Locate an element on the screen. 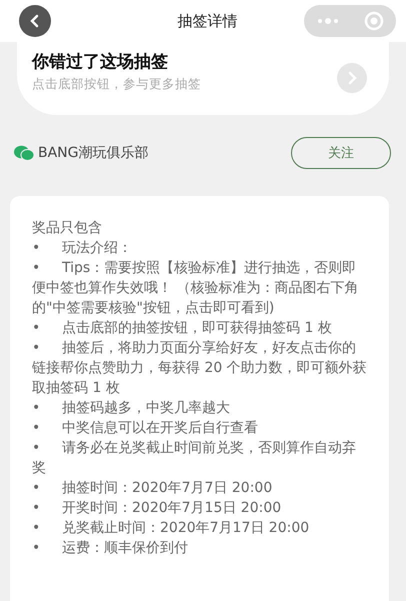 The image size is (406, 601). rule-item: • 抽签码越多，中奖几率越大 is located at coordinates (131, 408).